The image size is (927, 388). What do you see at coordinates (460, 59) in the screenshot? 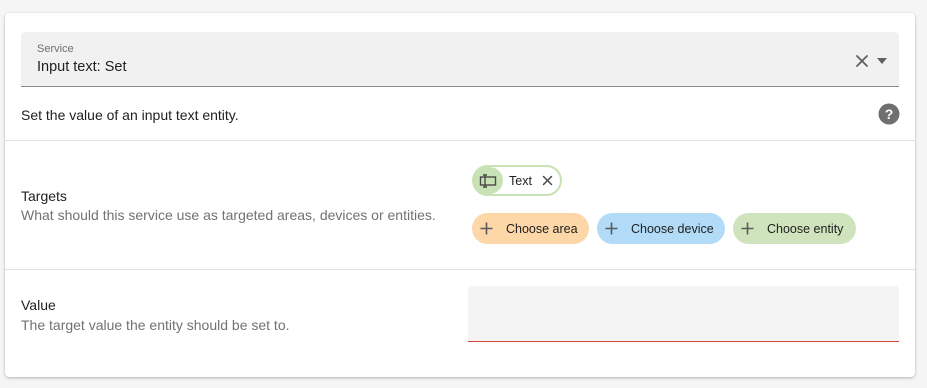
I see `service-select: Service Input text: Set` at bounding box center [460, 59].